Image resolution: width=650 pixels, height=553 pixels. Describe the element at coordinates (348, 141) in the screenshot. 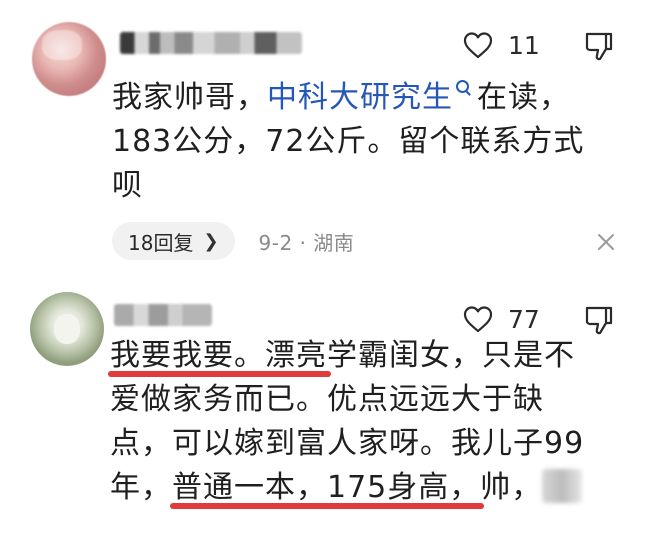

I see `comment-text-line: 183公分，72公斤。留个联系方式` at that location.